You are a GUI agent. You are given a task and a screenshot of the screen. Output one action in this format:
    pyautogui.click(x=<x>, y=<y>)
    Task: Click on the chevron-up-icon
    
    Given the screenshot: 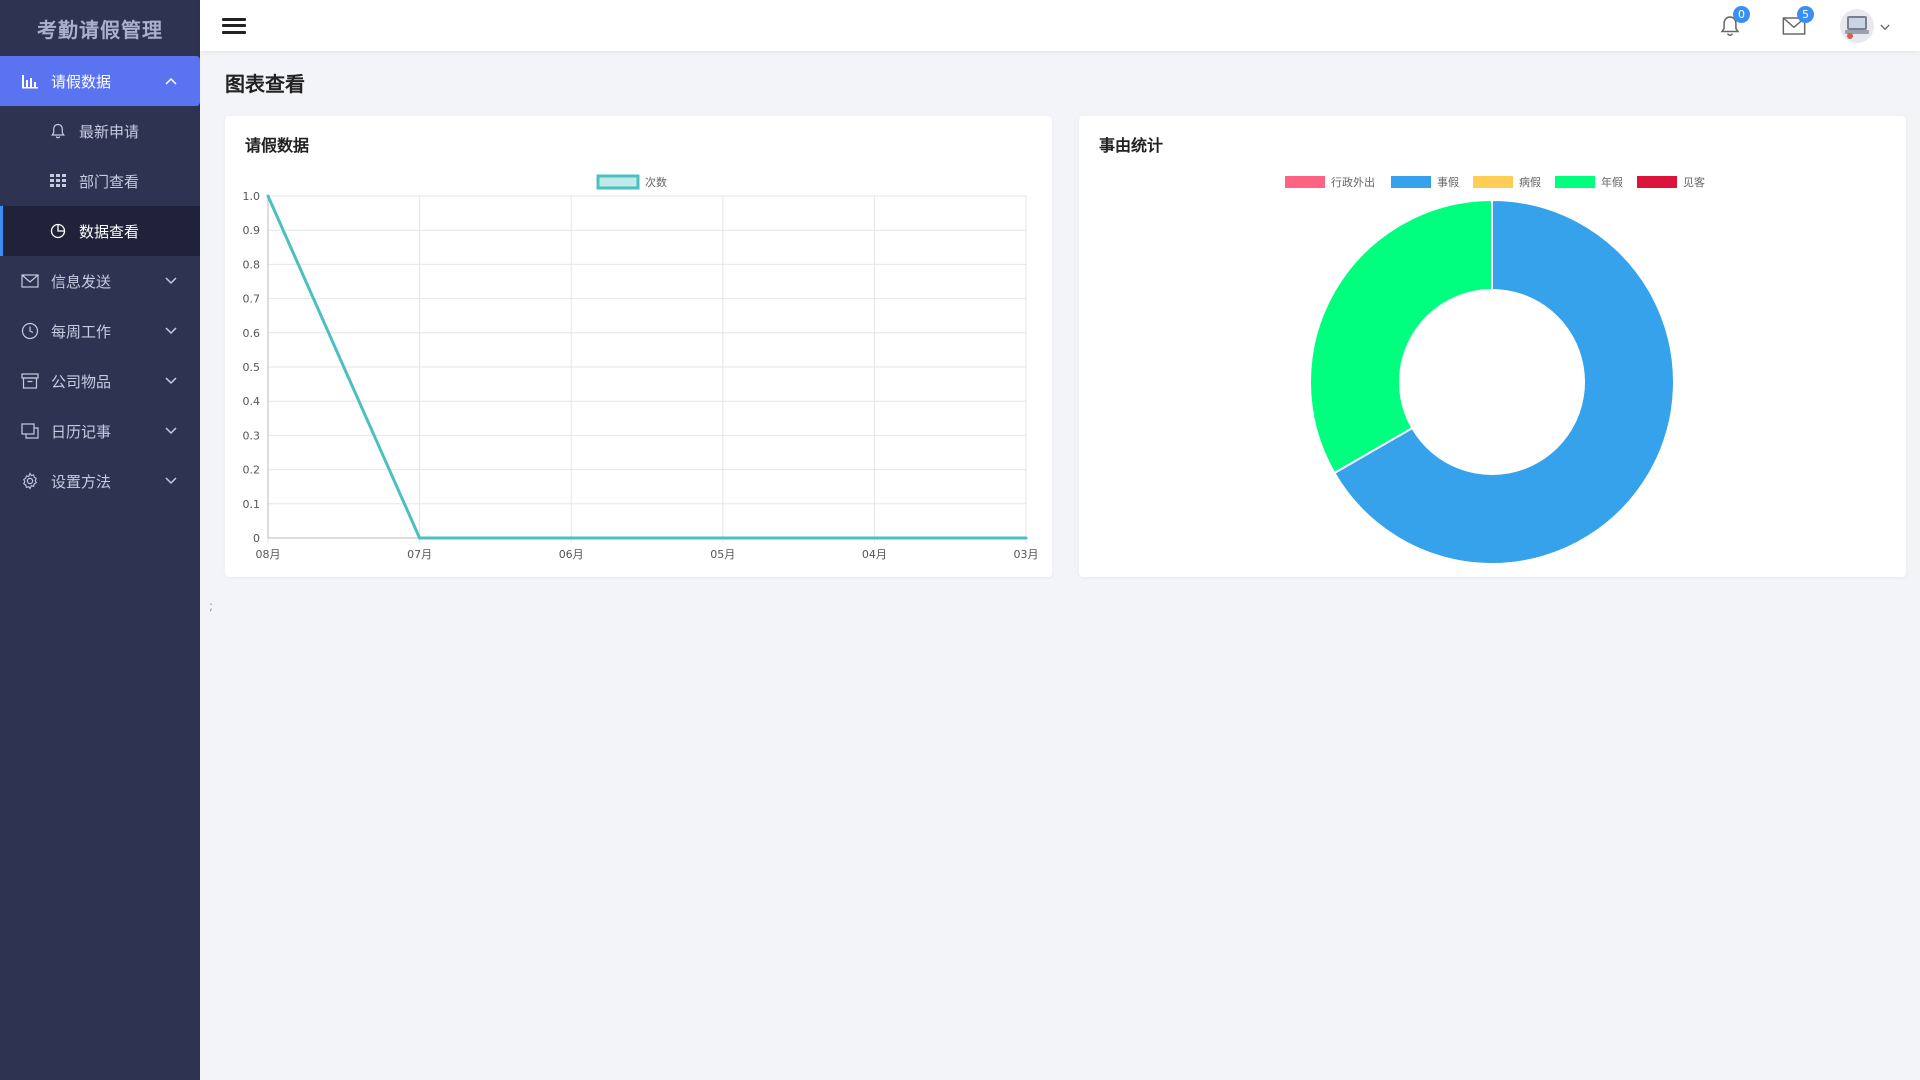 What is the action you would take?
    pyautogui.click(x=171, y=81)
    